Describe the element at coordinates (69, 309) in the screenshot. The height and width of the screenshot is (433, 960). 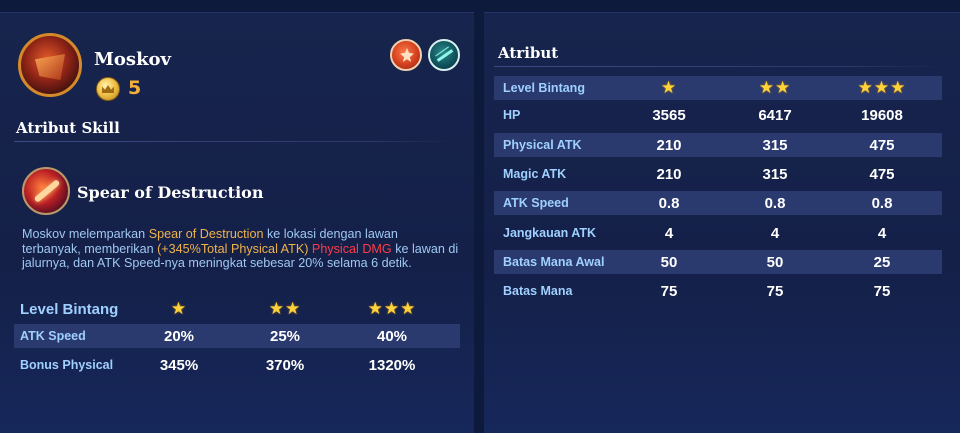
I see `skill-level-label: Level Bintang` at that location.